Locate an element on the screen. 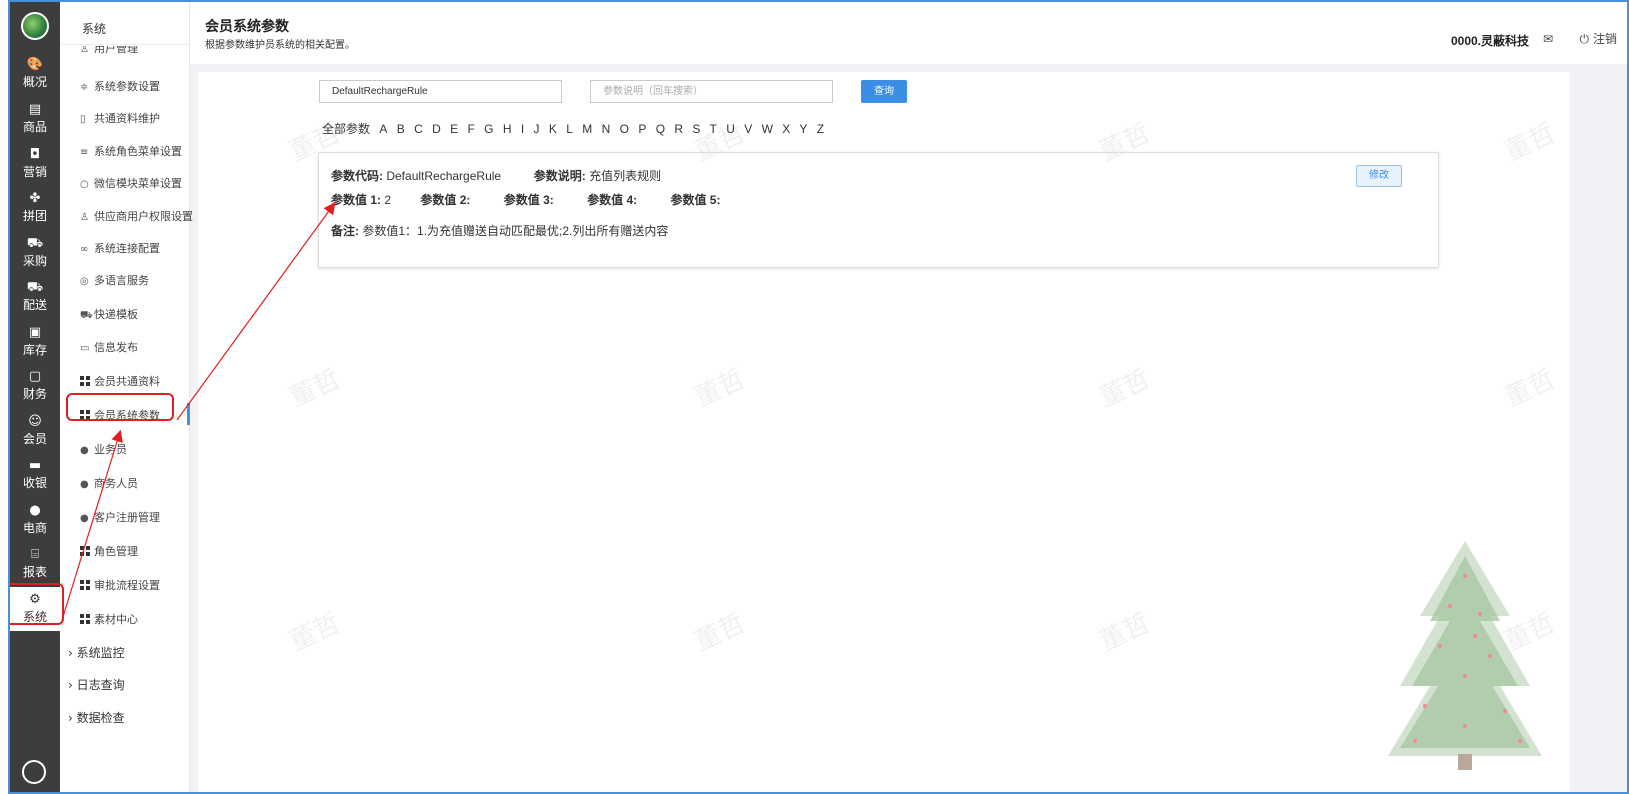 This screenshot has height=794, width=1629. letter-filter-item: N is located at coordinates (606, 129).